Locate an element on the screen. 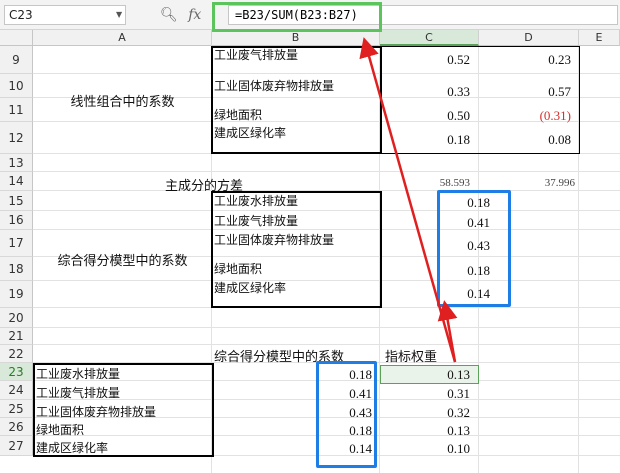  annotation-arrows is located at coordinates (408, 200).